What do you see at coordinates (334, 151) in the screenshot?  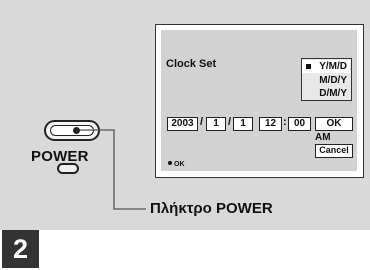 I see `cancel-button: Cancel` at bounding box center [334, 151].